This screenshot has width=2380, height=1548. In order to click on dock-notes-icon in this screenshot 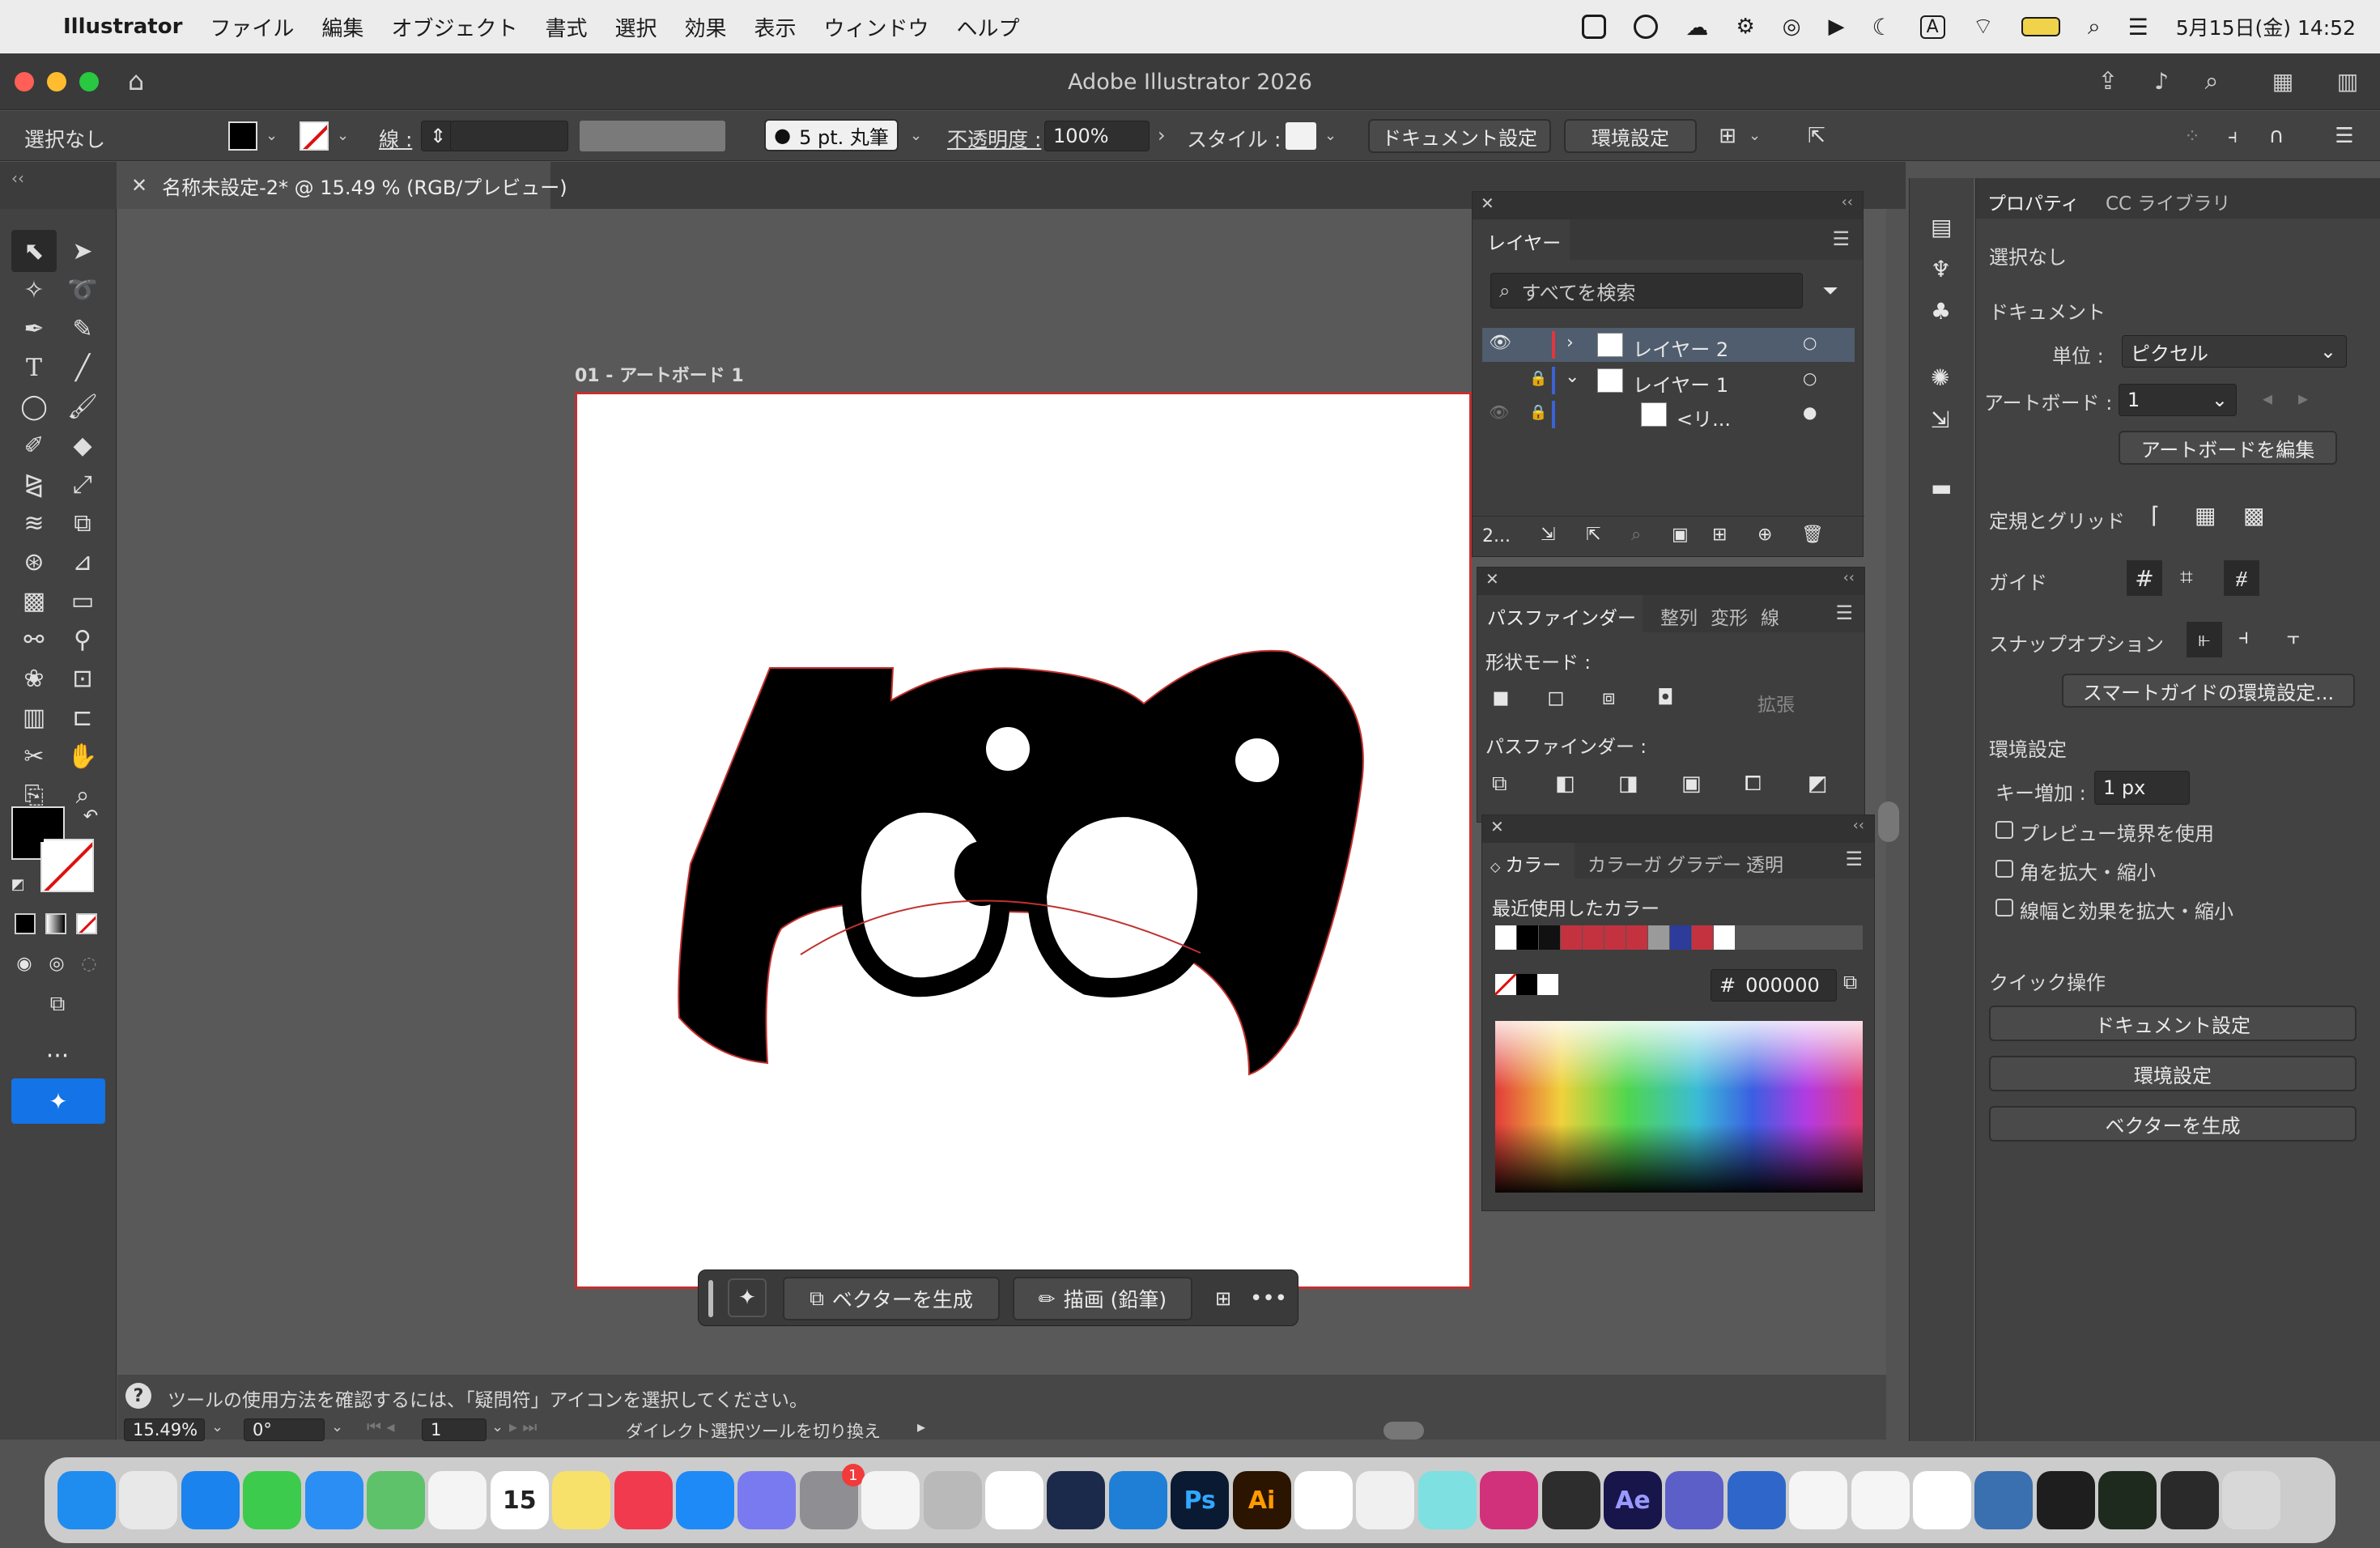, I will do `click(581, 1500)`.